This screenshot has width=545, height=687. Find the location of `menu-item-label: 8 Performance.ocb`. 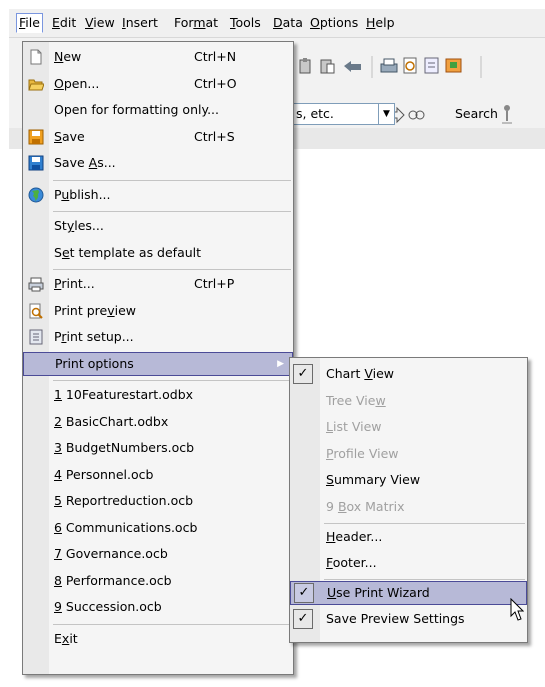

menu-item-label: 8 Performance.ocb is located at coordinates (113, 580).